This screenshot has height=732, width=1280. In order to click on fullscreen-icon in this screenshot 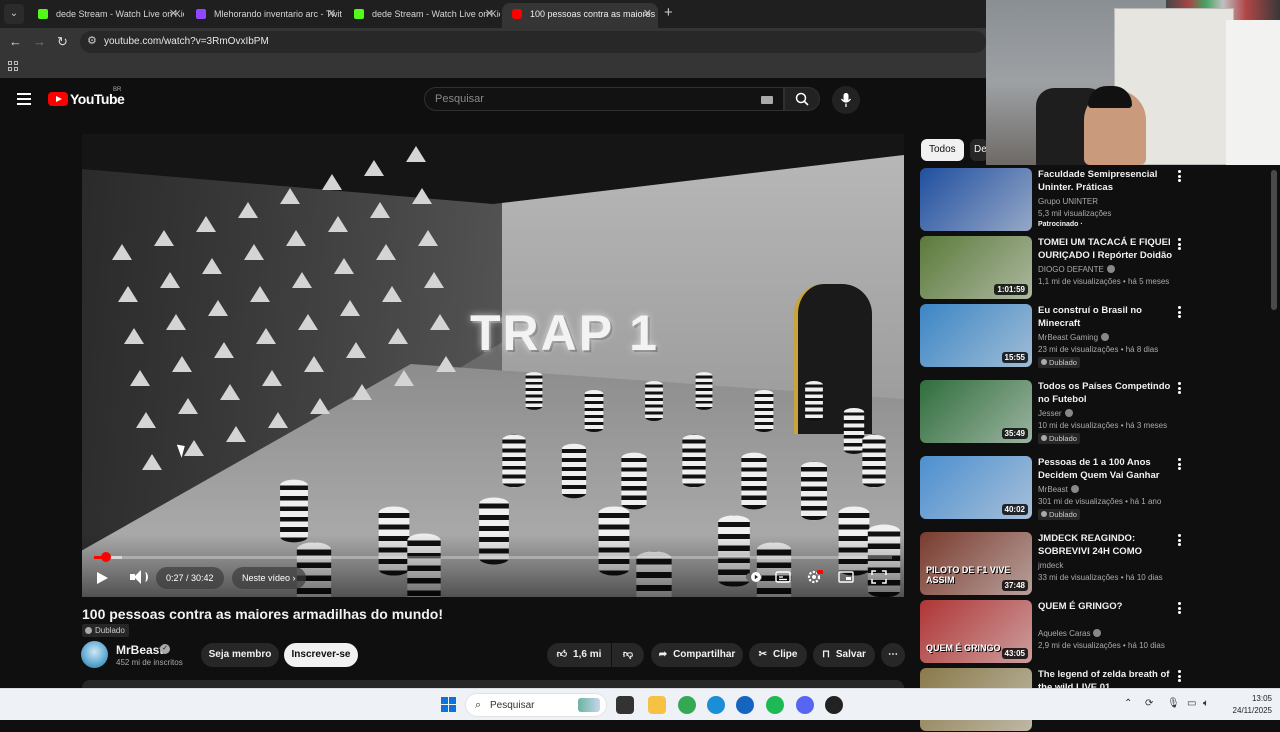, I will do `click(879, 577)`.